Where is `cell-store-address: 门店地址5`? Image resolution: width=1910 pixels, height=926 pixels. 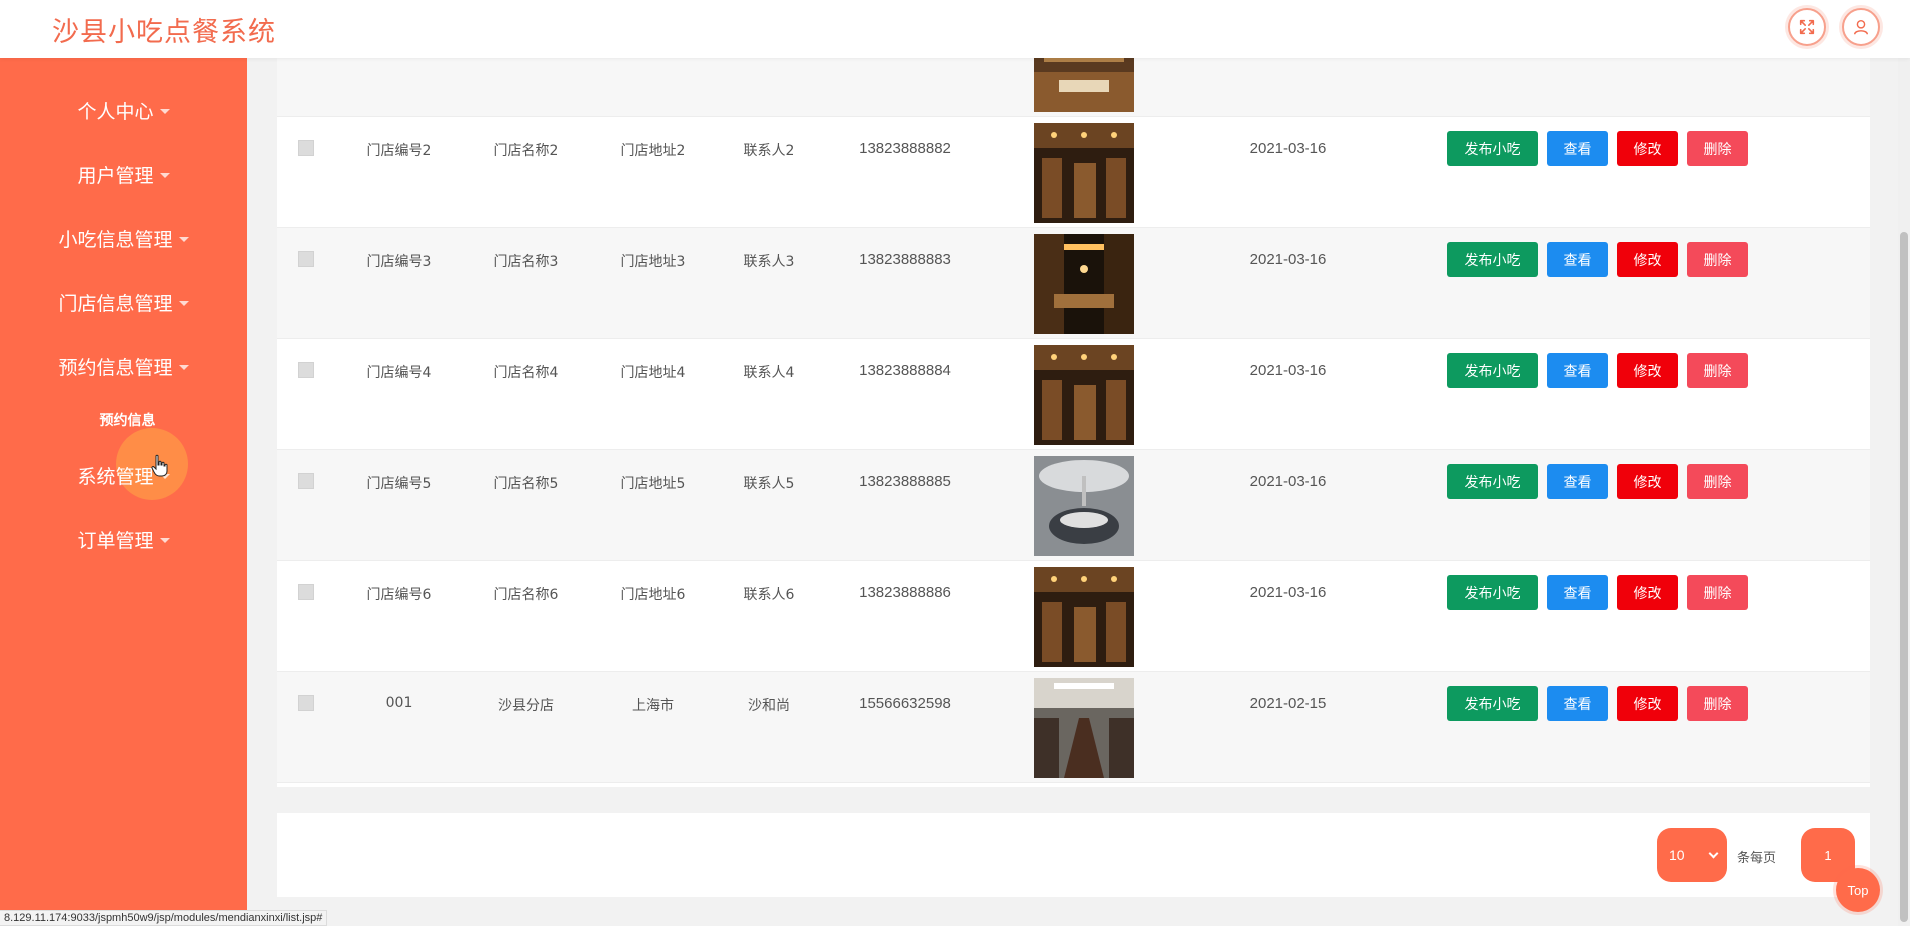 cell-store-address: 门店地址5 is located at coordinates (653, 484).